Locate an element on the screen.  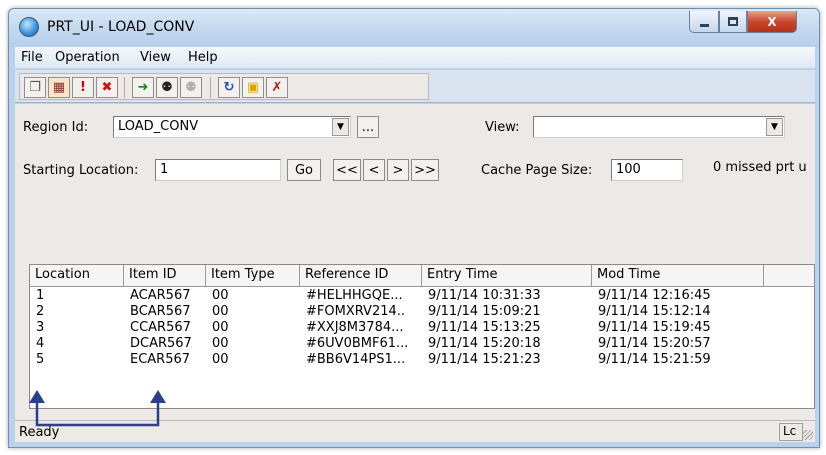
delete-button: ✖ is located at coordinates (107, 87).